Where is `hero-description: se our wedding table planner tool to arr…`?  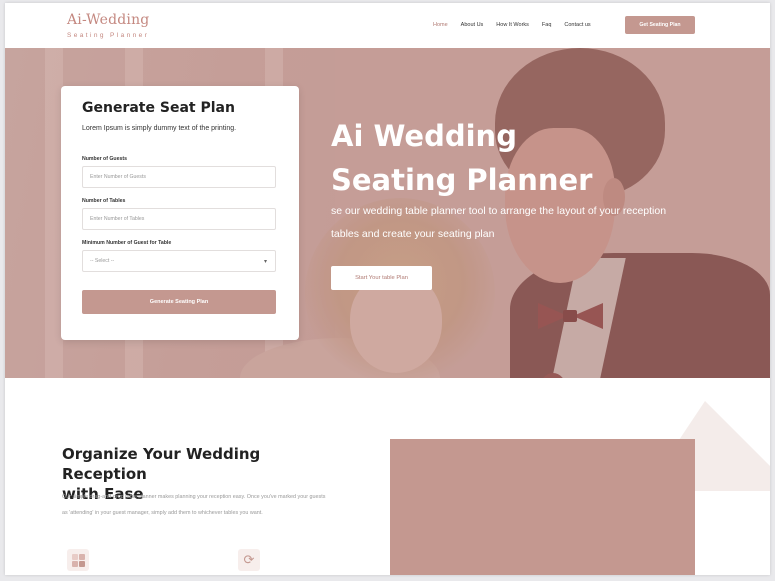 hero-description: se our wedding table planner tool to arr… is located at coordinates (499, 222).